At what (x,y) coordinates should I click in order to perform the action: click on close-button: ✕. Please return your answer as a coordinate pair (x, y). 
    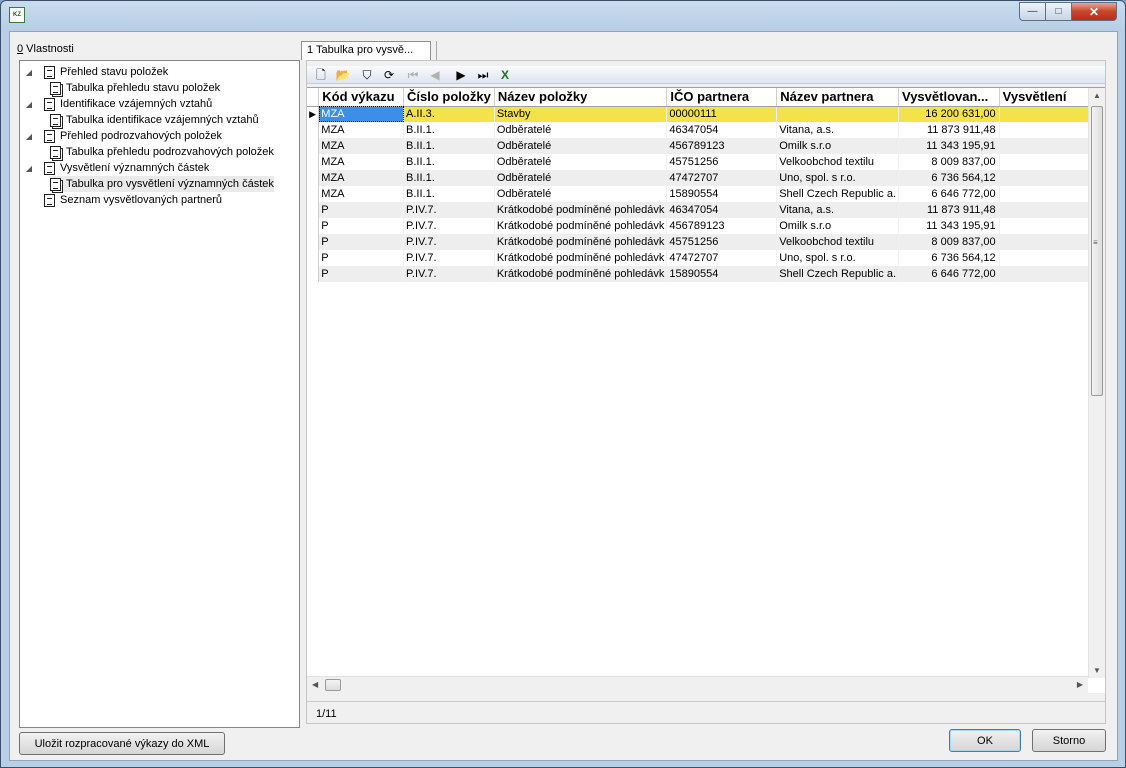
    Looking at the image, I should click on (1094, 11).